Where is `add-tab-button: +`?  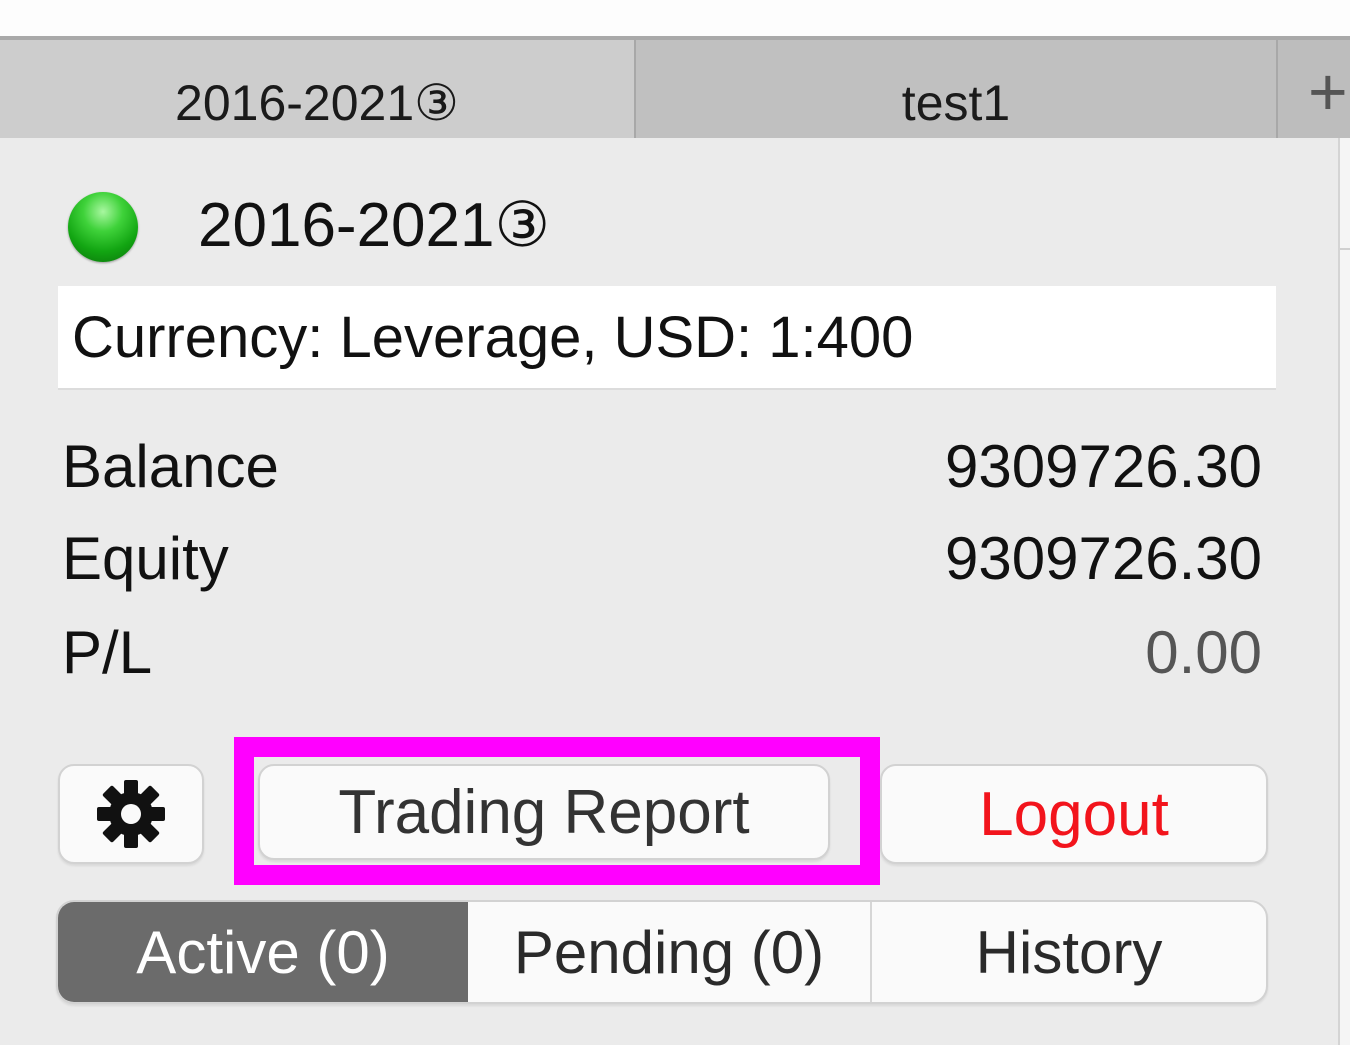
add-tab-button: + is located at coordinates (1314, 89).